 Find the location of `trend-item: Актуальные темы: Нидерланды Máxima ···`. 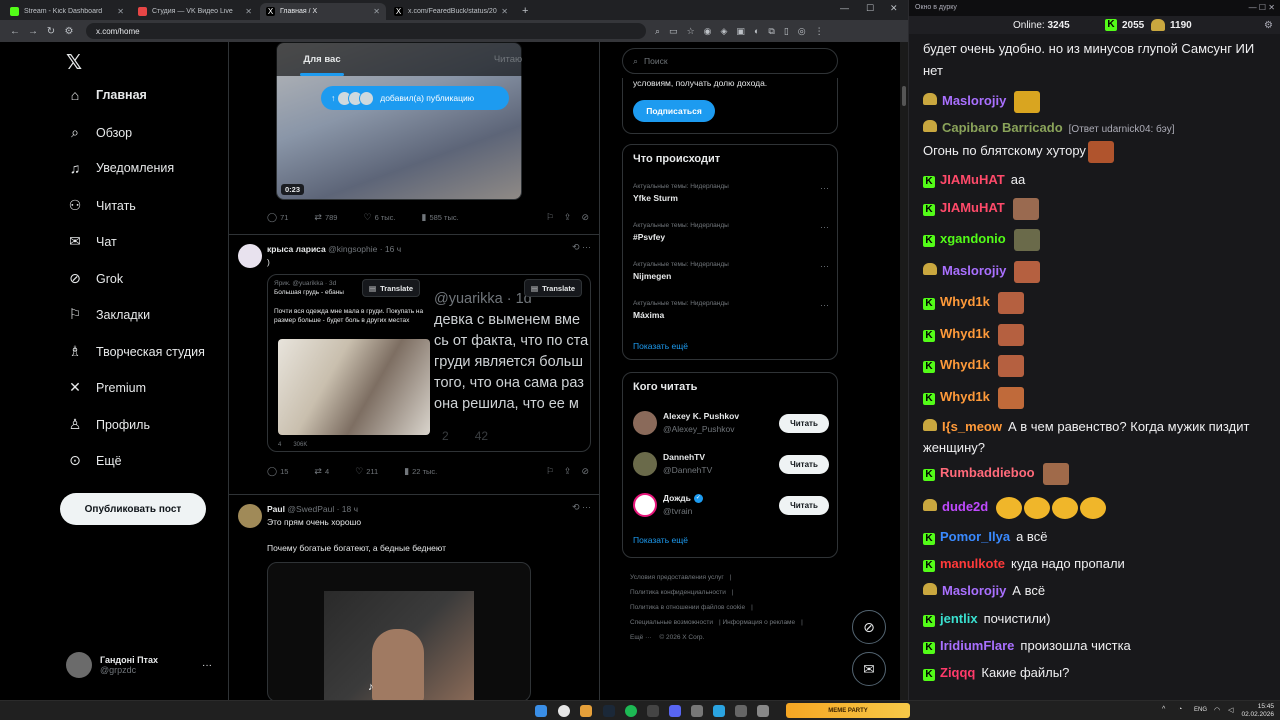

trend-item: Актуальные темы: Нидерланды Máxima ··· is located at coordinates (731, 310).